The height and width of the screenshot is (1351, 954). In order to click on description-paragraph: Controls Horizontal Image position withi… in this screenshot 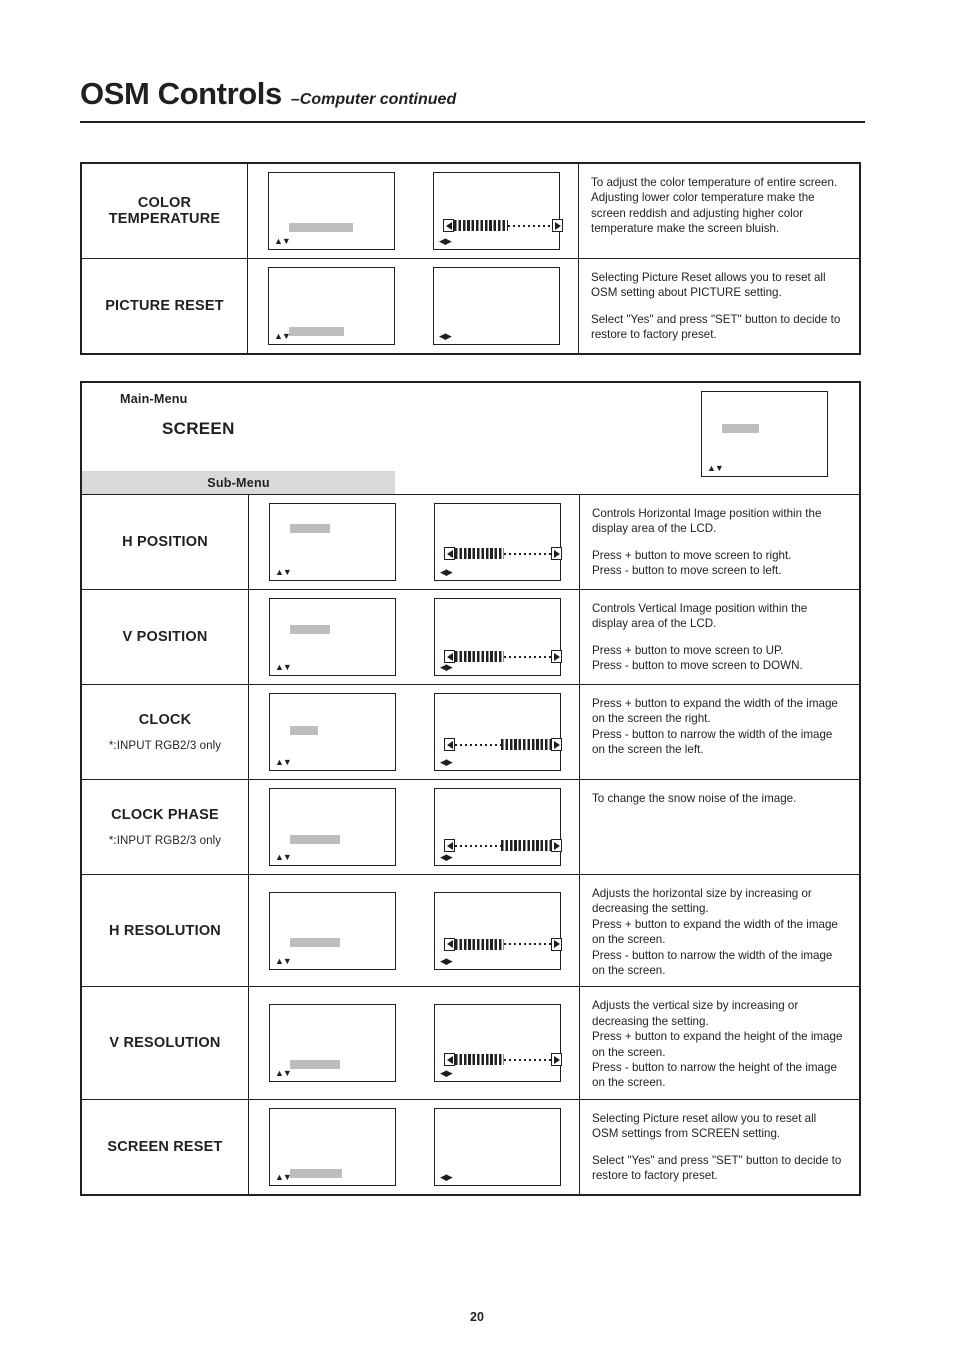, I will do `click(707, 521)`.